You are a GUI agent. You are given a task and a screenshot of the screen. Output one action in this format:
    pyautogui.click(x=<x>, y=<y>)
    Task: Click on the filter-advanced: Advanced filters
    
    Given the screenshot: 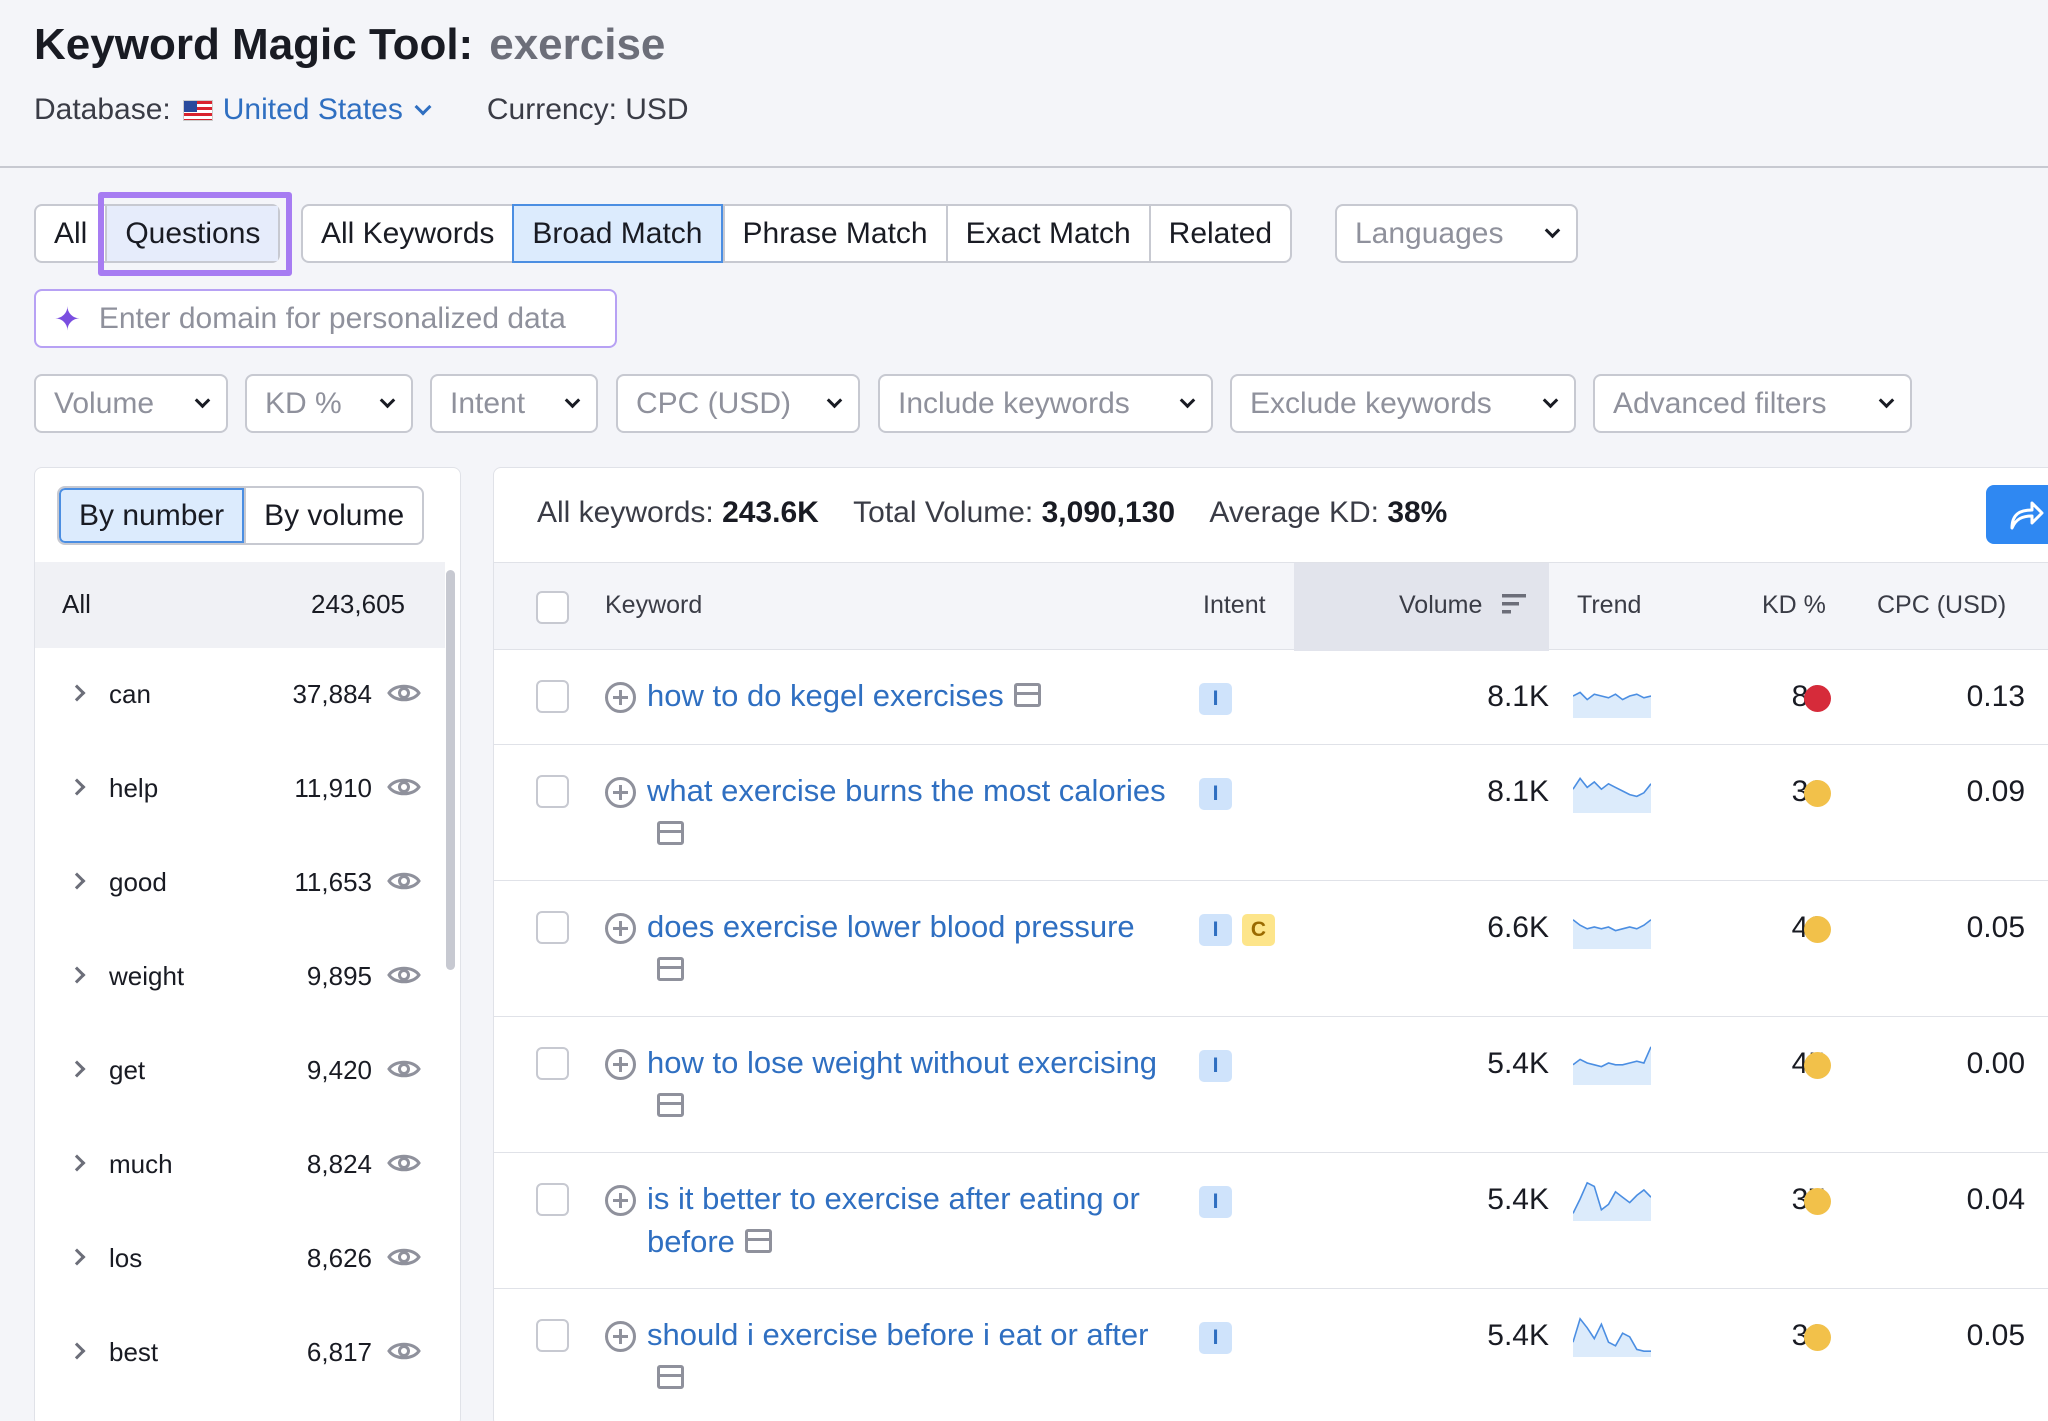 What is the action you would take?
    pyautogui.click(x=1752, y=403)
    